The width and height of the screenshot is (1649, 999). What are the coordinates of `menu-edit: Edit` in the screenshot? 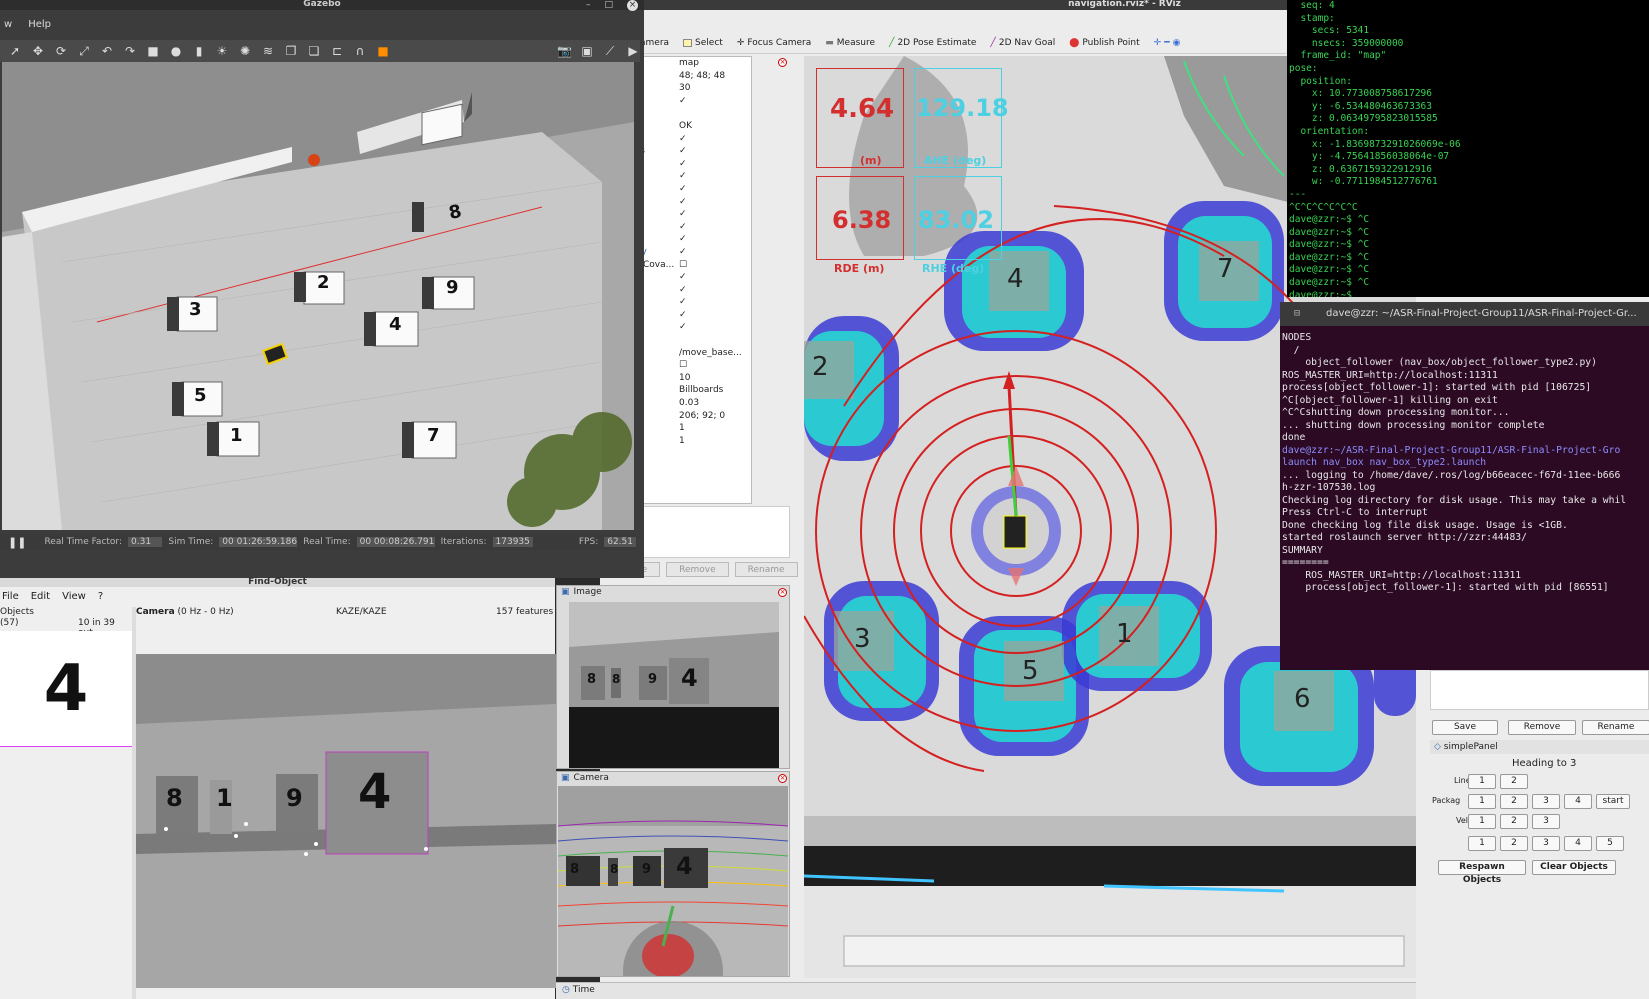 It's located at (40, 598).